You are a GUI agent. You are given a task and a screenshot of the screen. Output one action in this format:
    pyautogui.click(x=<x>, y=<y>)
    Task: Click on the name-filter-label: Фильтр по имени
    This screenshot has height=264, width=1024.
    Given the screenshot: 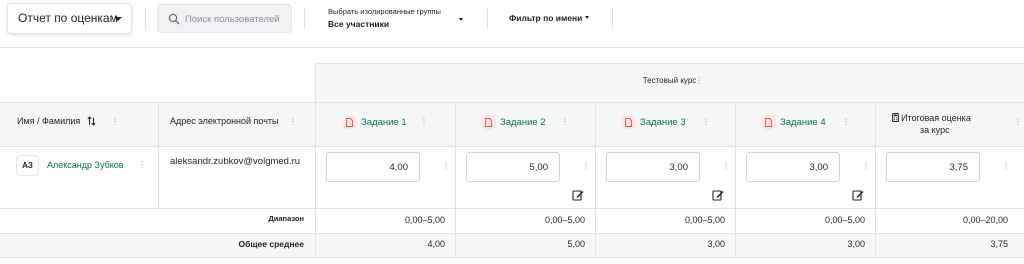 What is the action you would take?
    pyautogui.click(x=546, y=18)
    